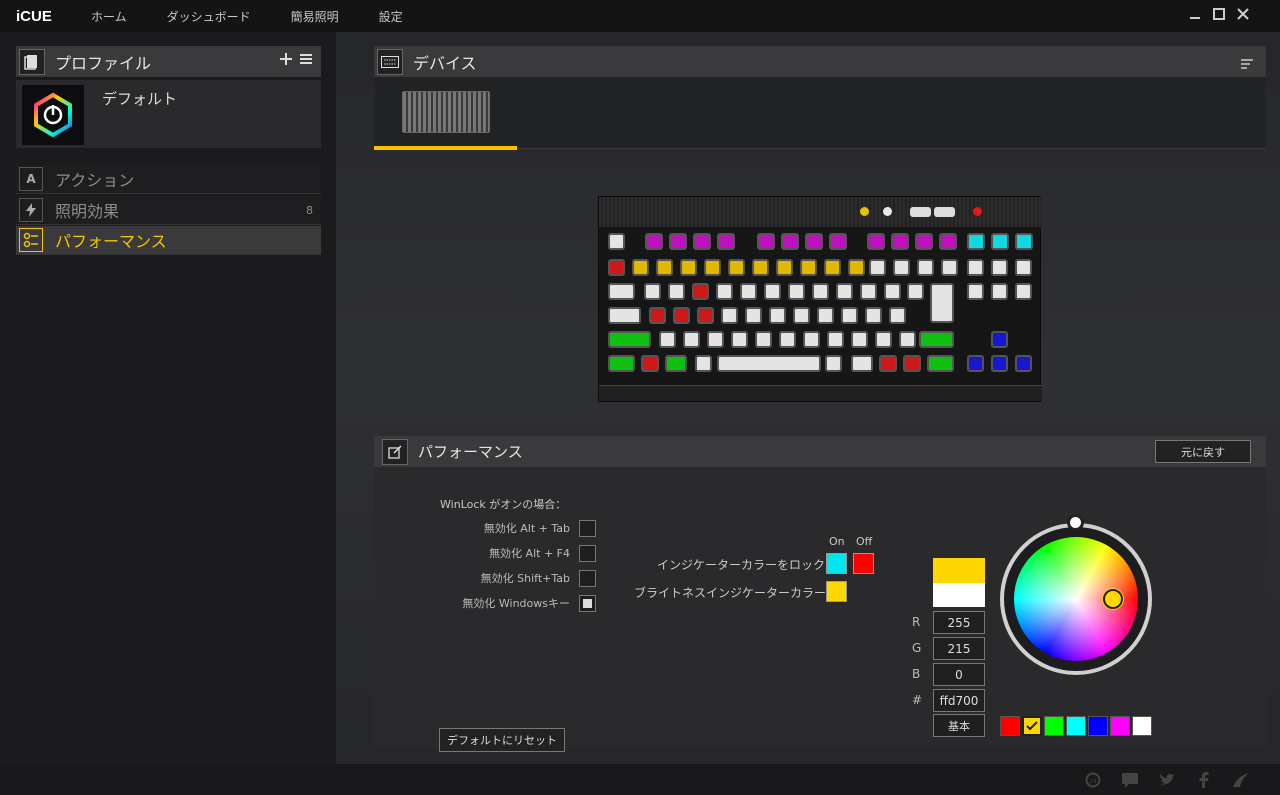 The image size is (1280, 795). What do you see at coordinates (820, 299) in the screenshot?
I see `keyboard-preview` at bounding box center [820, 299].